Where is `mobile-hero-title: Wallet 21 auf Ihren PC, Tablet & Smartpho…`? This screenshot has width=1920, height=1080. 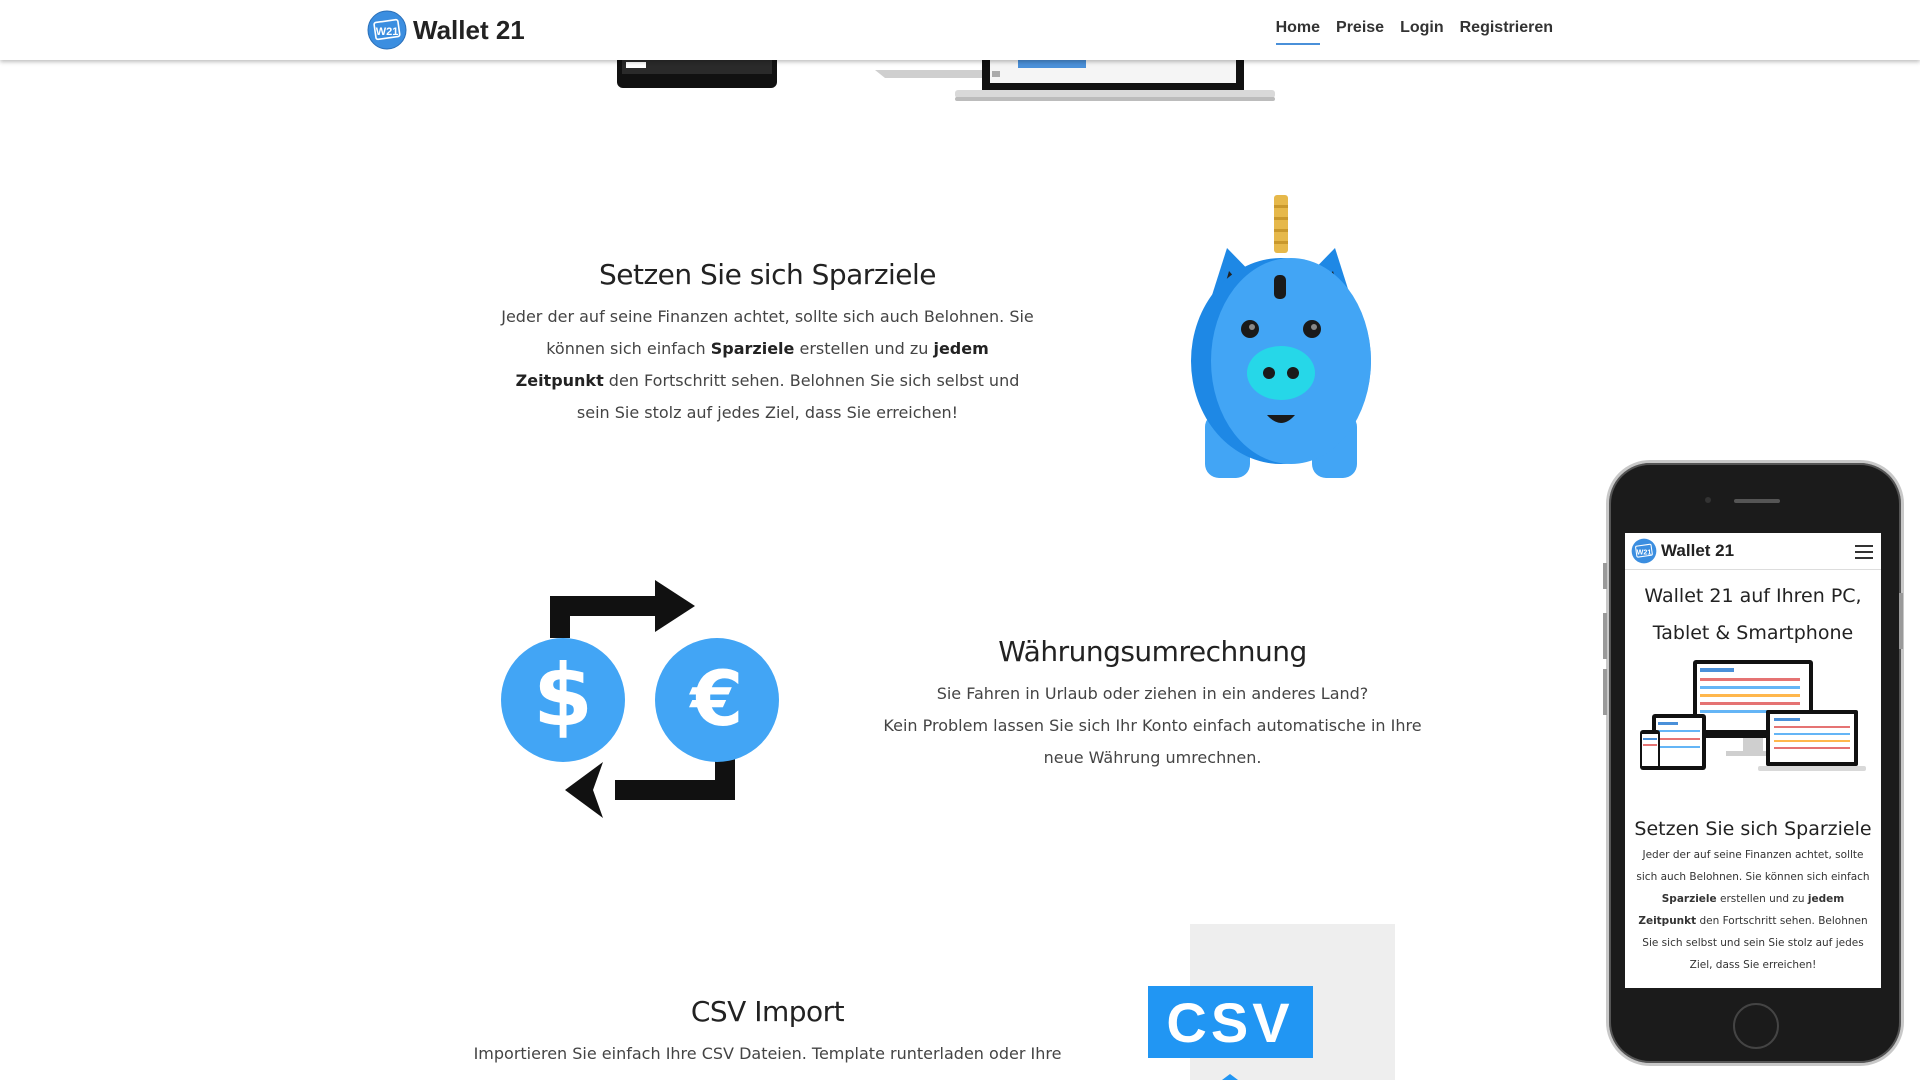 mobile-hero-title: Wallet 21 auf Ihren PC, Tablet & Smartpho… is located at coordinates (1753, 614).